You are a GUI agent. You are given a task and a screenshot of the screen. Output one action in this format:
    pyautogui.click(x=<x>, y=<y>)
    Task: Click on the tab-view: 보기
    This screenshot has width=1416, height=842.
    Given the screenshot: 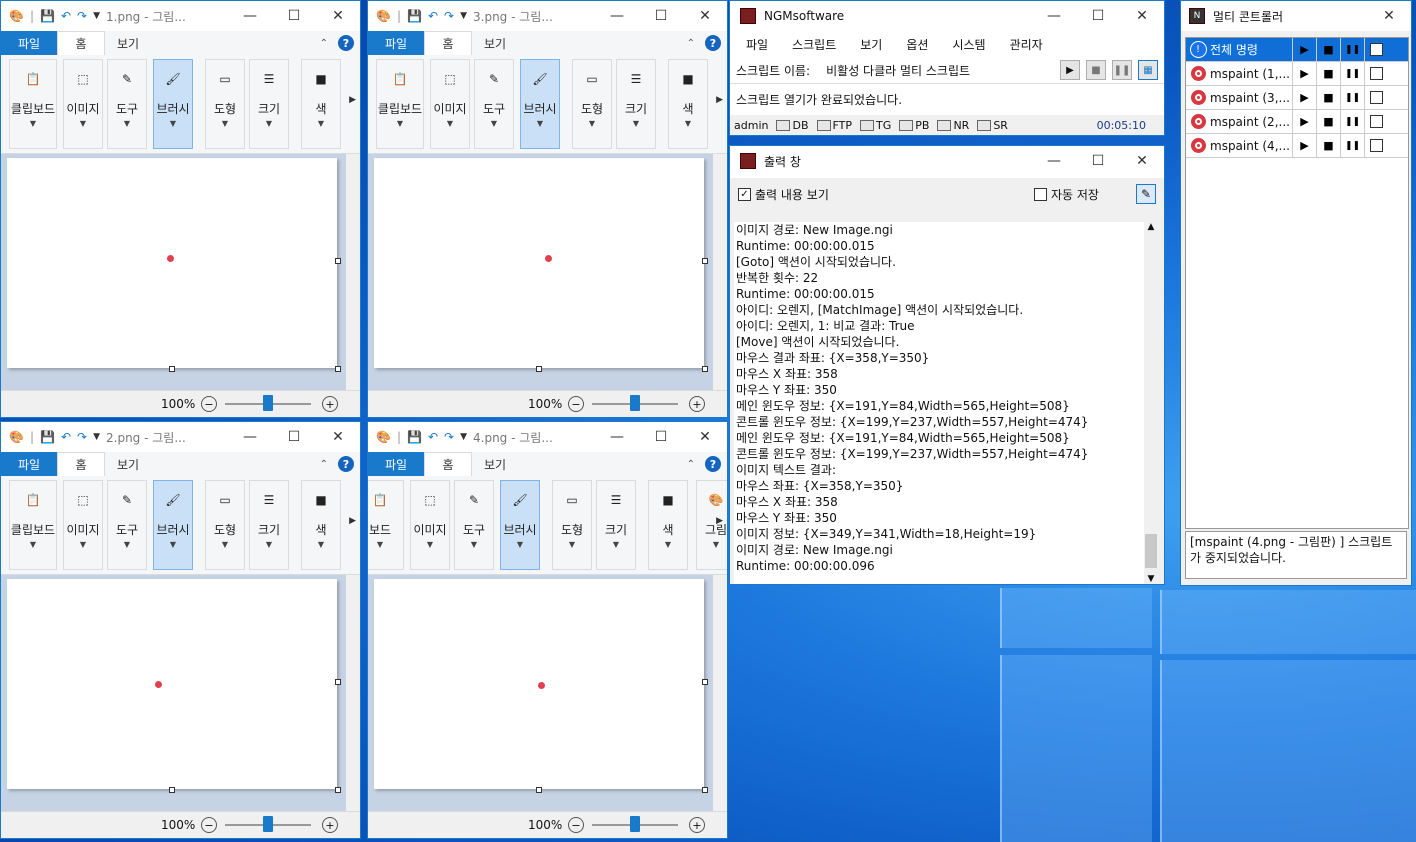 What is the action you would take?
    pyautogui.click(x=495, y=464)
    